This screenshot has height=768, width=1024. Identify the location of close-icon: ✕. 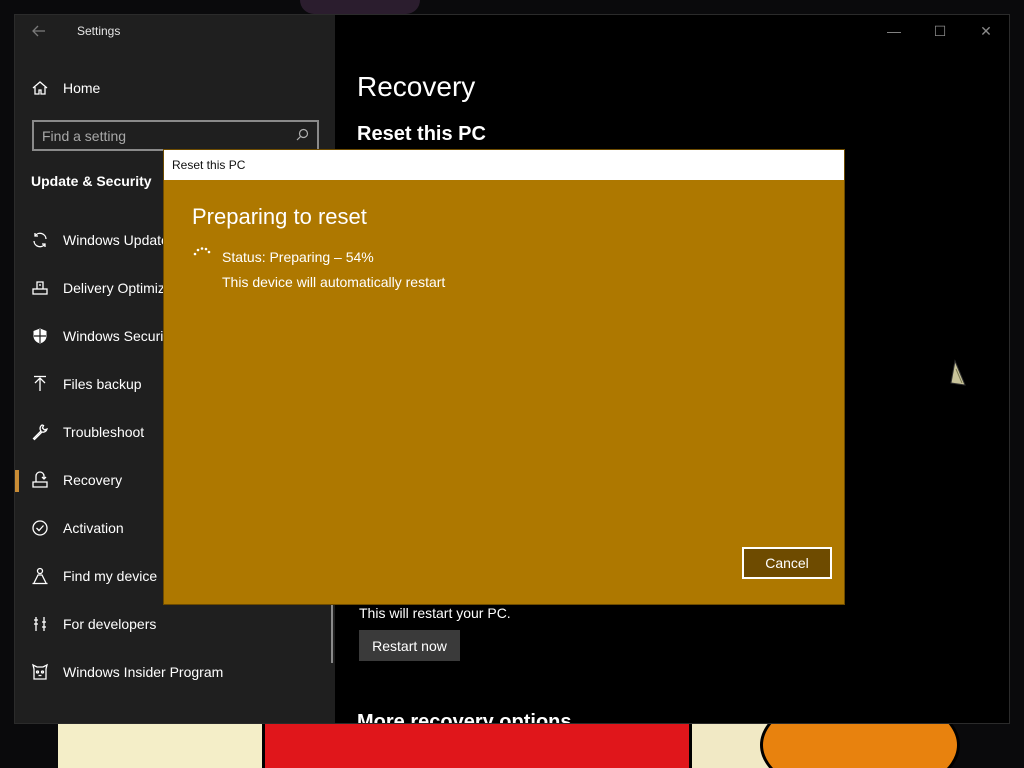
(986, 31).